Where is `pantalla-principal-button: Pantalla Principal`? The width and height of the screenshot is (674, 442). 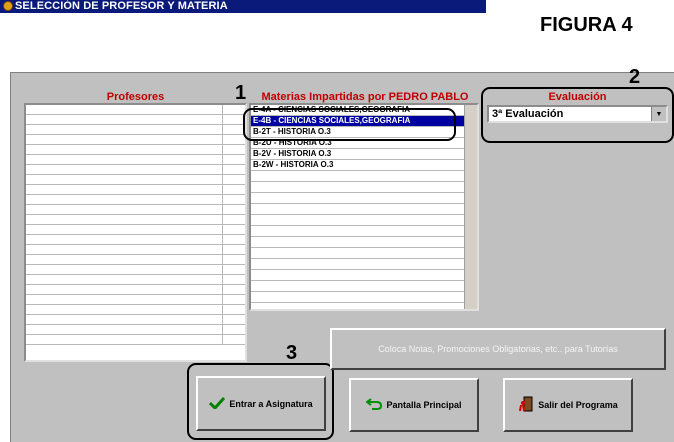
pantalla-principal-button: Pantalla Principal is located at coordinates (414, 405).